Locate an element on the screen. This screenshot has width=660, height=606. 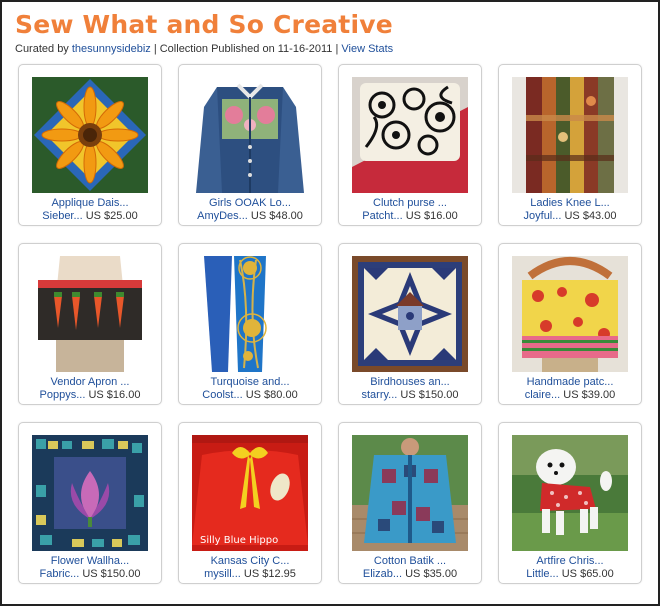
item-seller-price: Patcht... US $16.00 is located at coordinates (410, 216).